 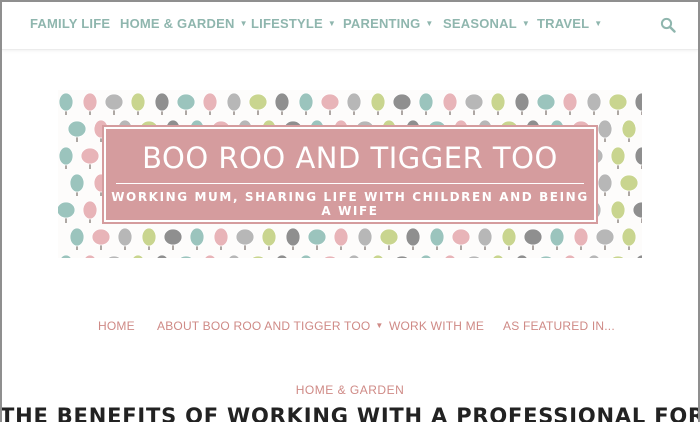 I want to click on title-divider, so click(x=350, y=183).